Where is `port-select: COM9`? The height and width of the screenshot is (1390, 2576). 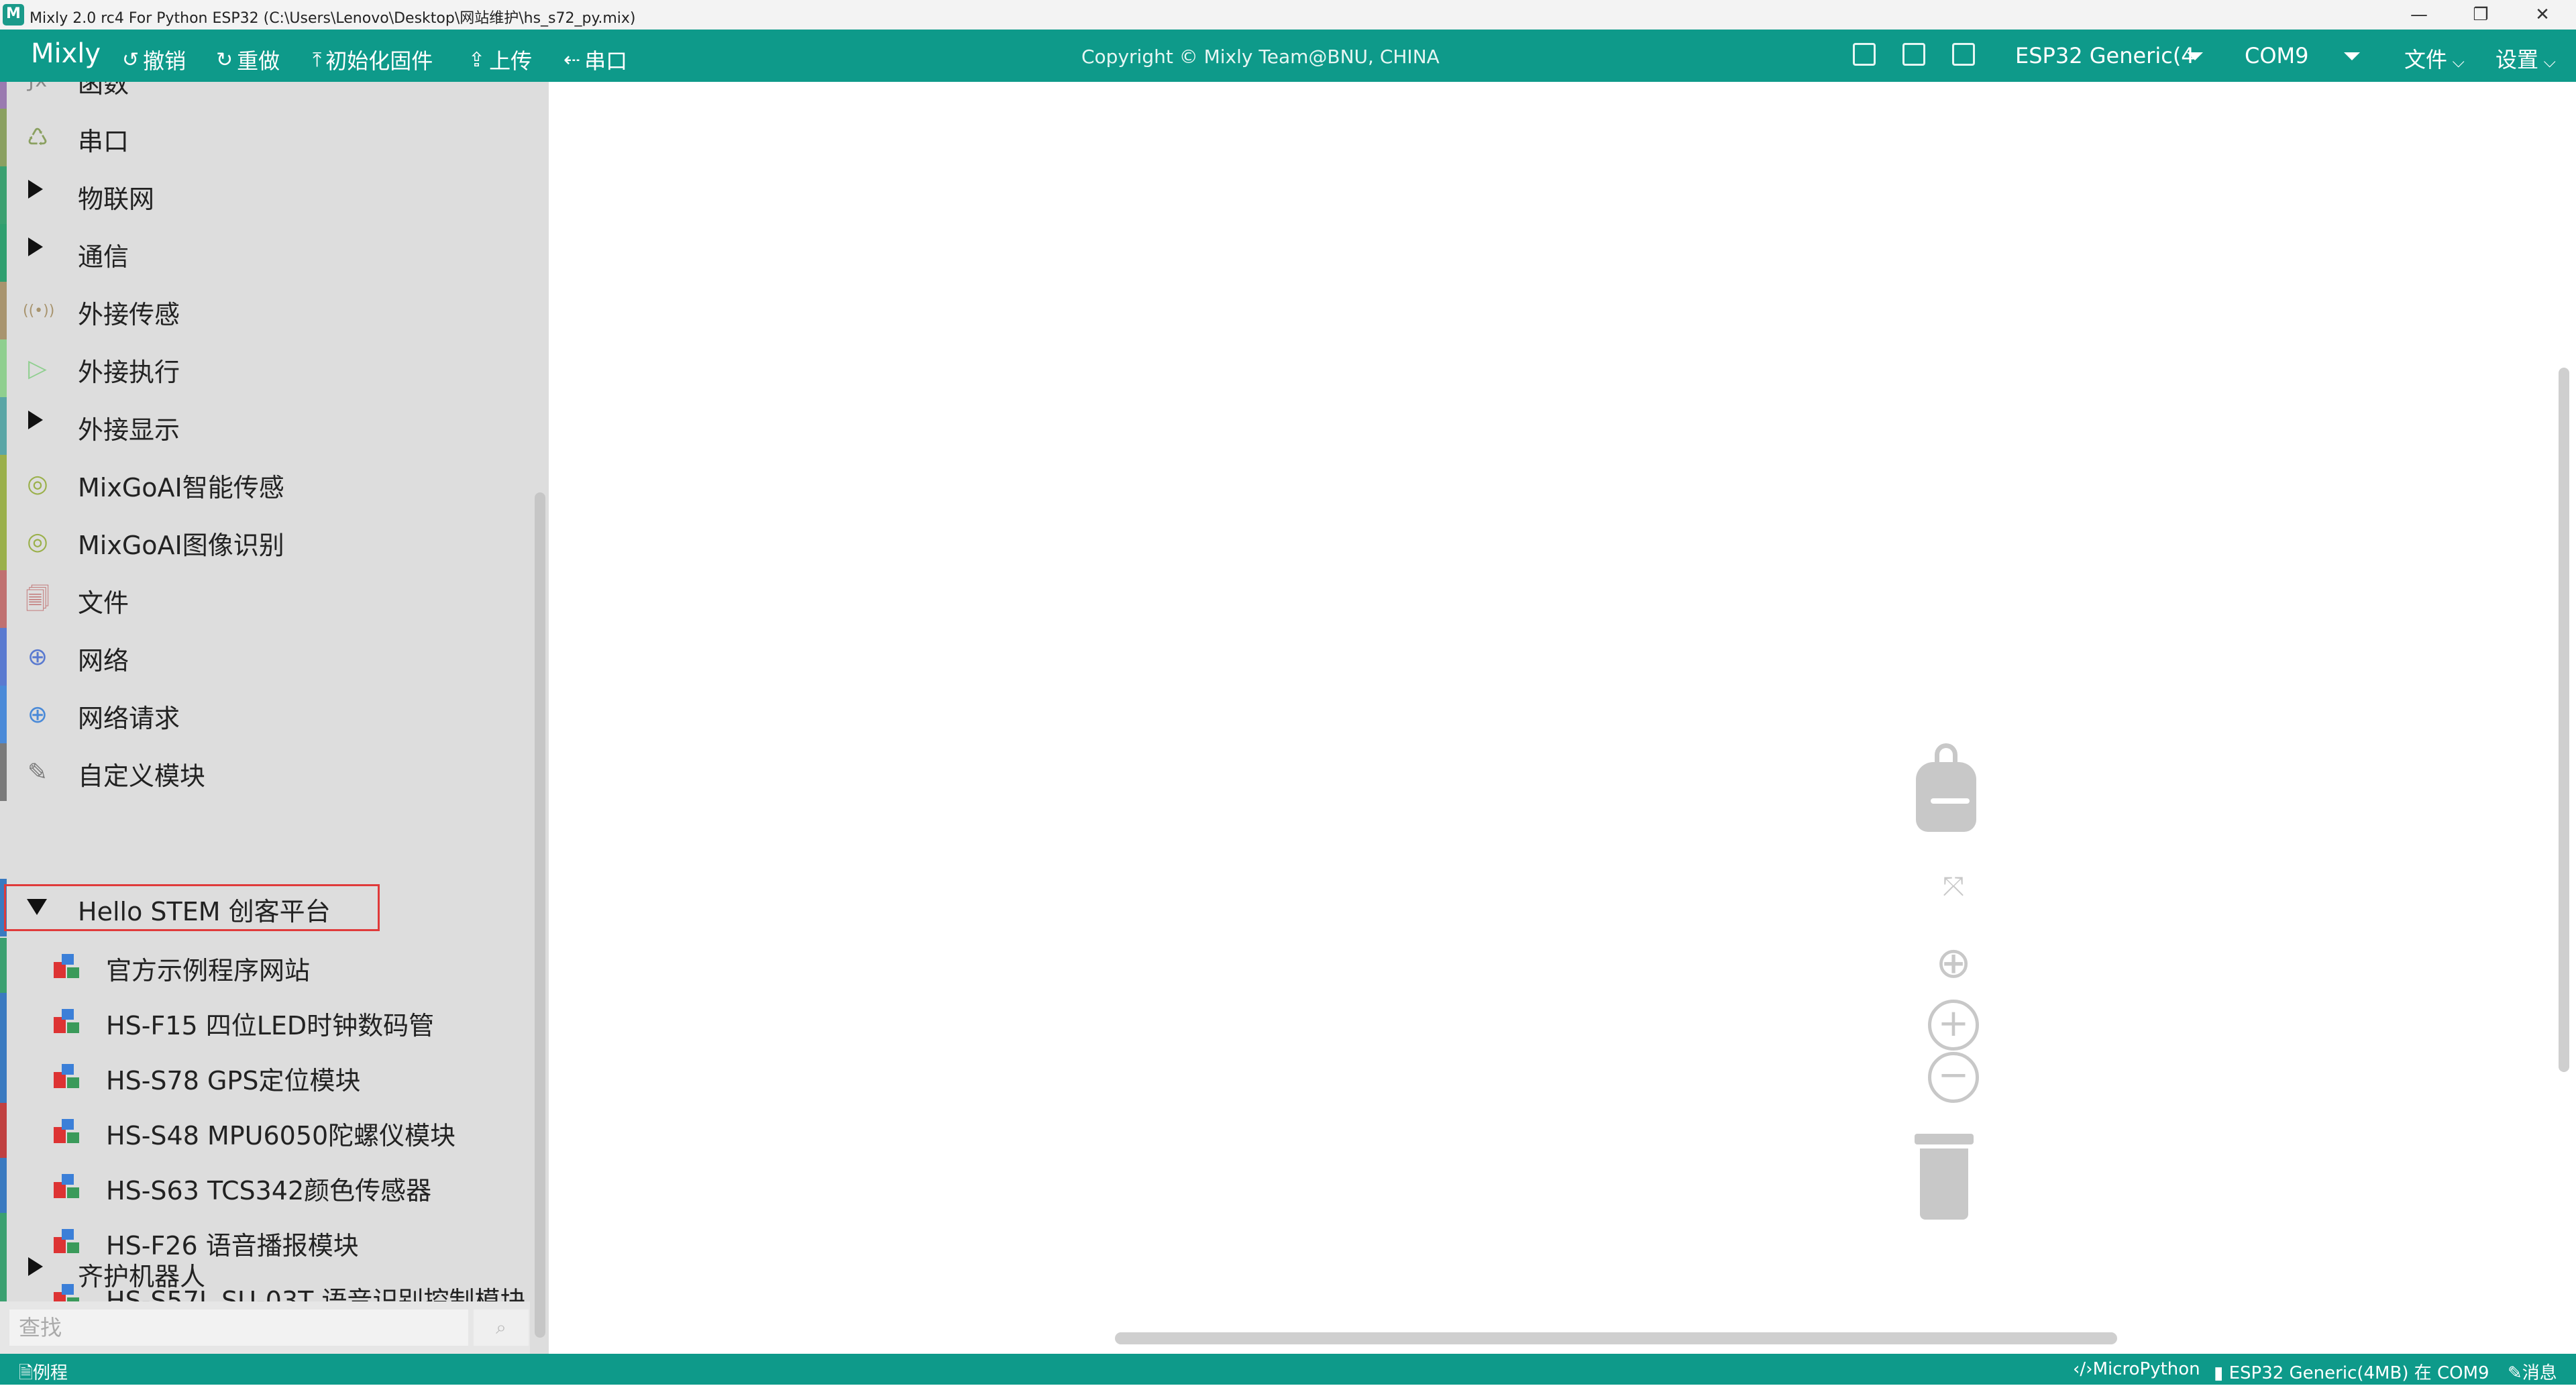
port-select: COM9 is located at coordinates (2277, 55).